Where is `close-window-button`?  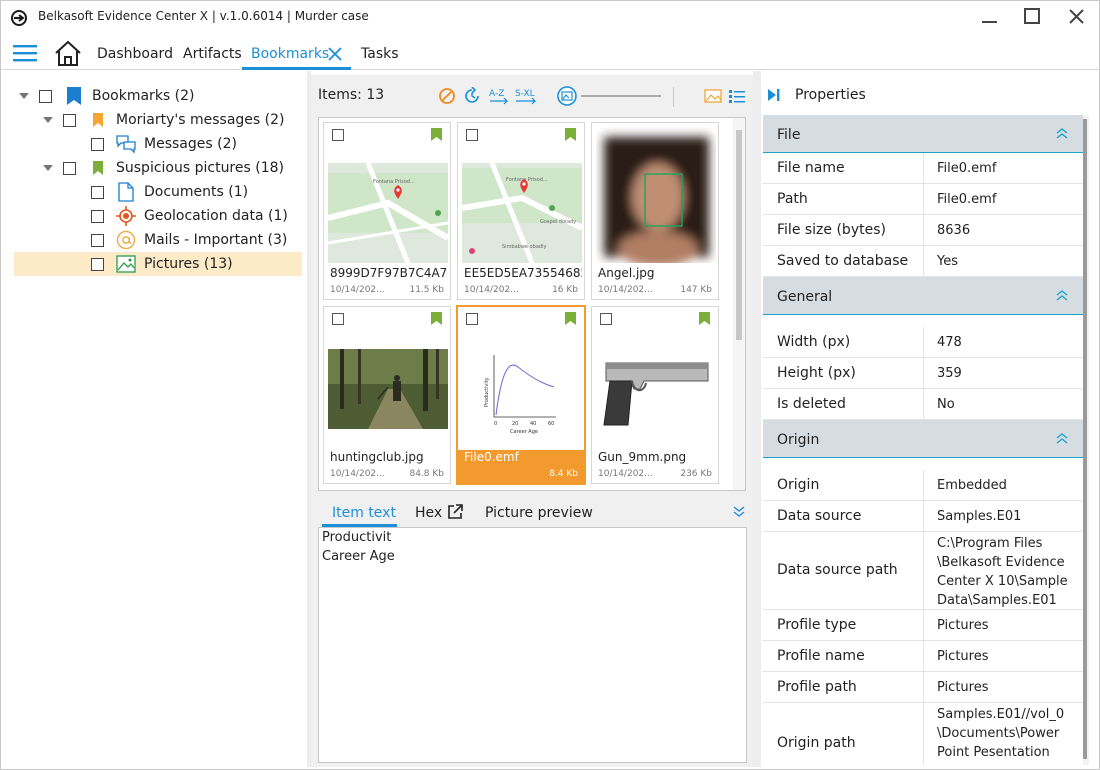 close-window-button is located at coordinates (1077, 17).